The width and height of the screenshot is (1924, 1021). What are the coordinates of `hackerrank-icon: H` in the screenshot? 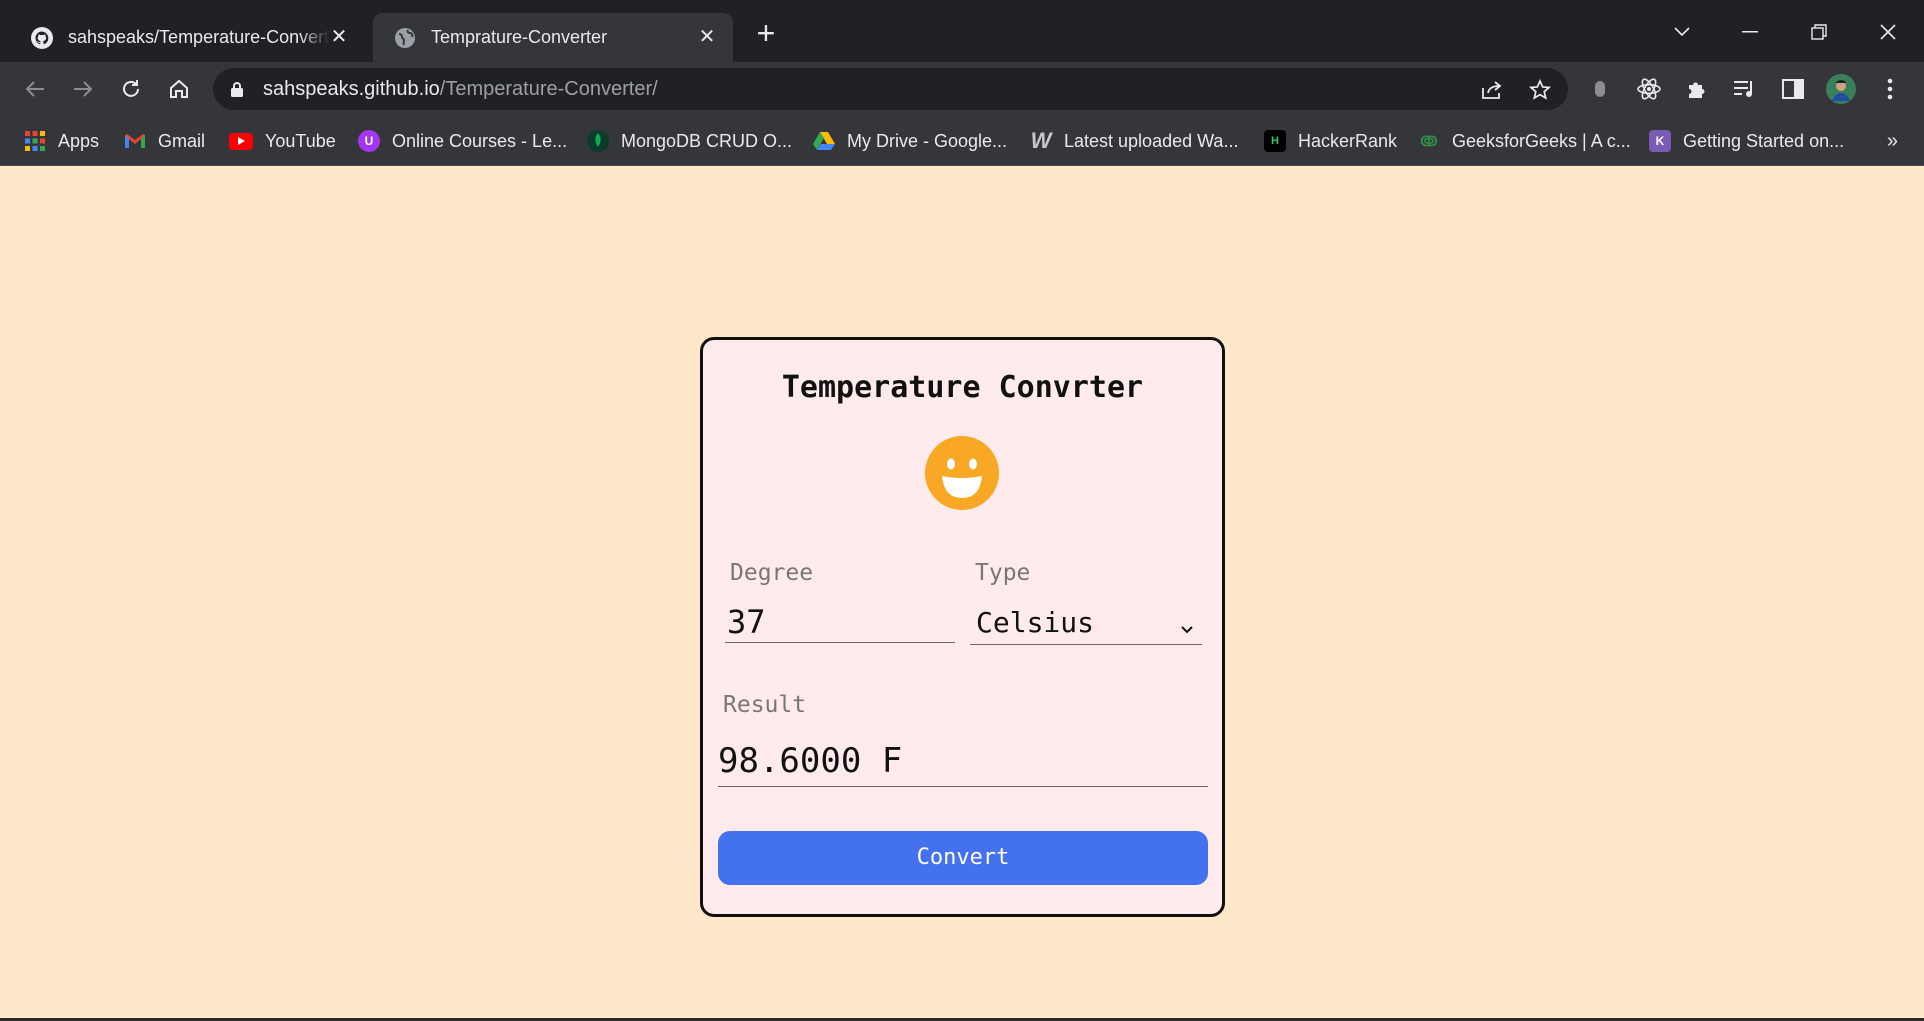 It's located at (1275, 141).